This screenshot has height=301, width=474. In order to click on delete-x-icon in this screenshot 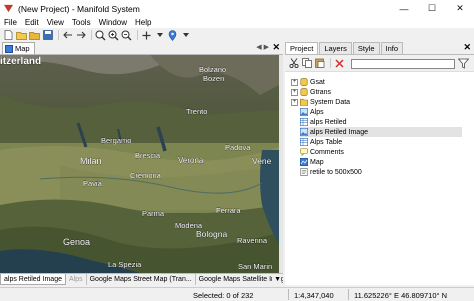, I will do `click(339, 63)`.